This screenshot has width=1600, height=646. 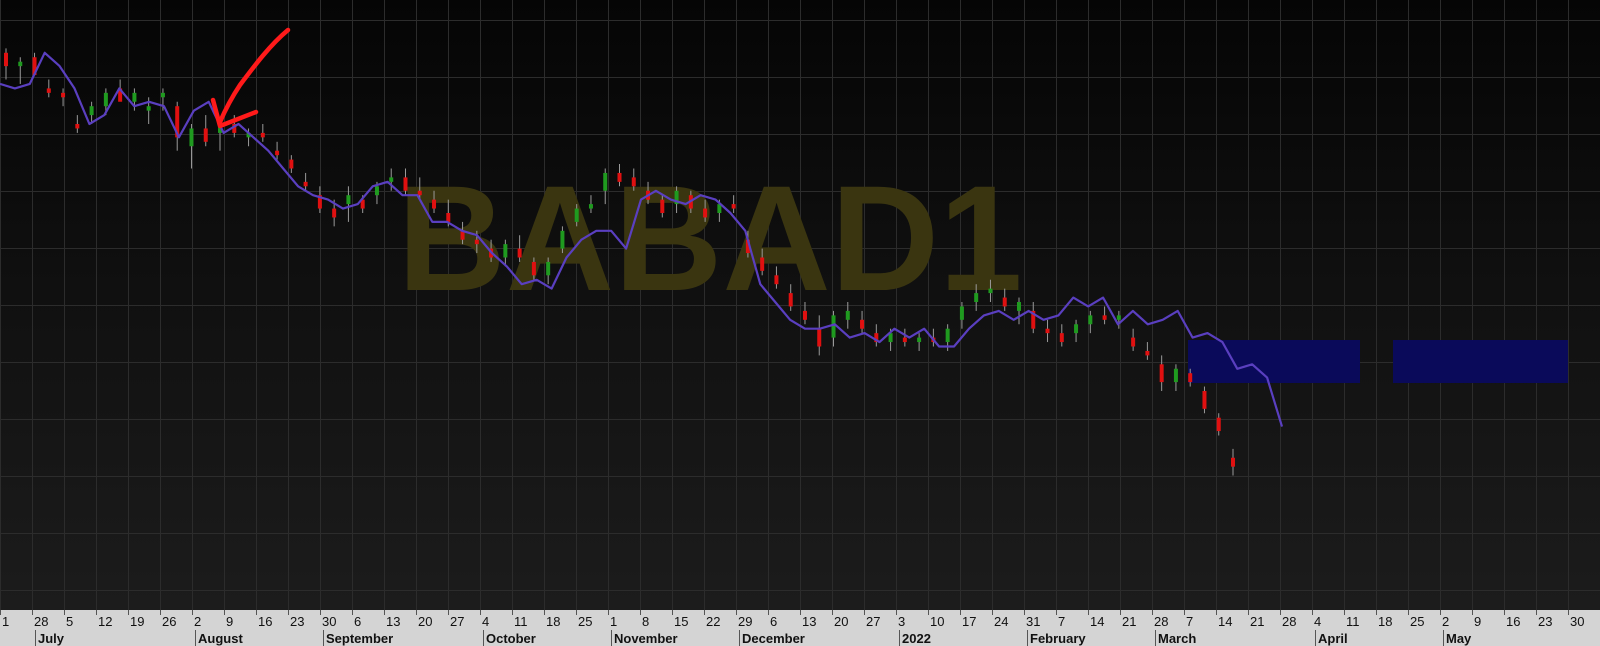 What do you see at coordinates (937, 621) in the screenshot?
I see `x-tick-label: 10` at bounding box center [937, 621].